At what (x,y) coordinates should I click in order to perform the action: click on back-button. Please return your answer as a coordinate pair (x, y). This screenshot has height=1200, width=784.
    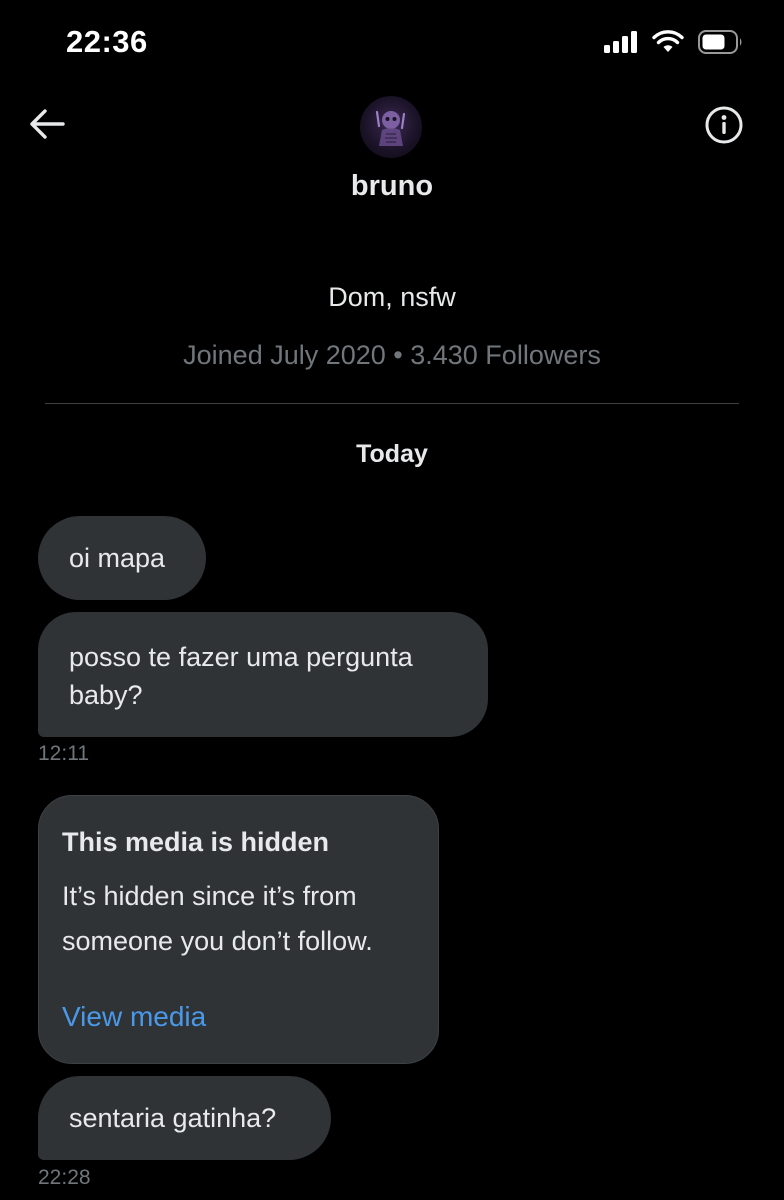
    Looking at the image, I should click on (47, 126).